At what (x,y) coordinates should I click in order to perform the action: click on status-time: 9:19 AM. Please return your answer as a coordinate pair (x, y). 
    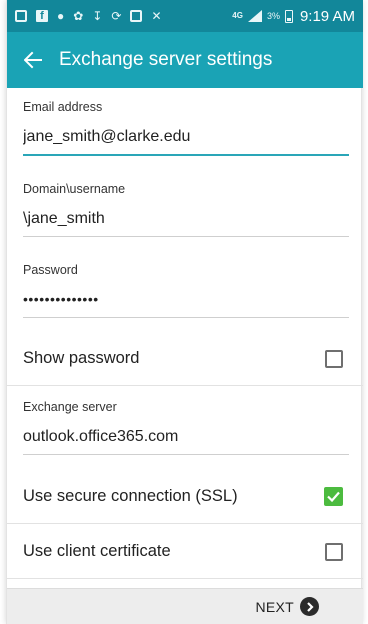
    Looking at the image, I should click on (327, 16).